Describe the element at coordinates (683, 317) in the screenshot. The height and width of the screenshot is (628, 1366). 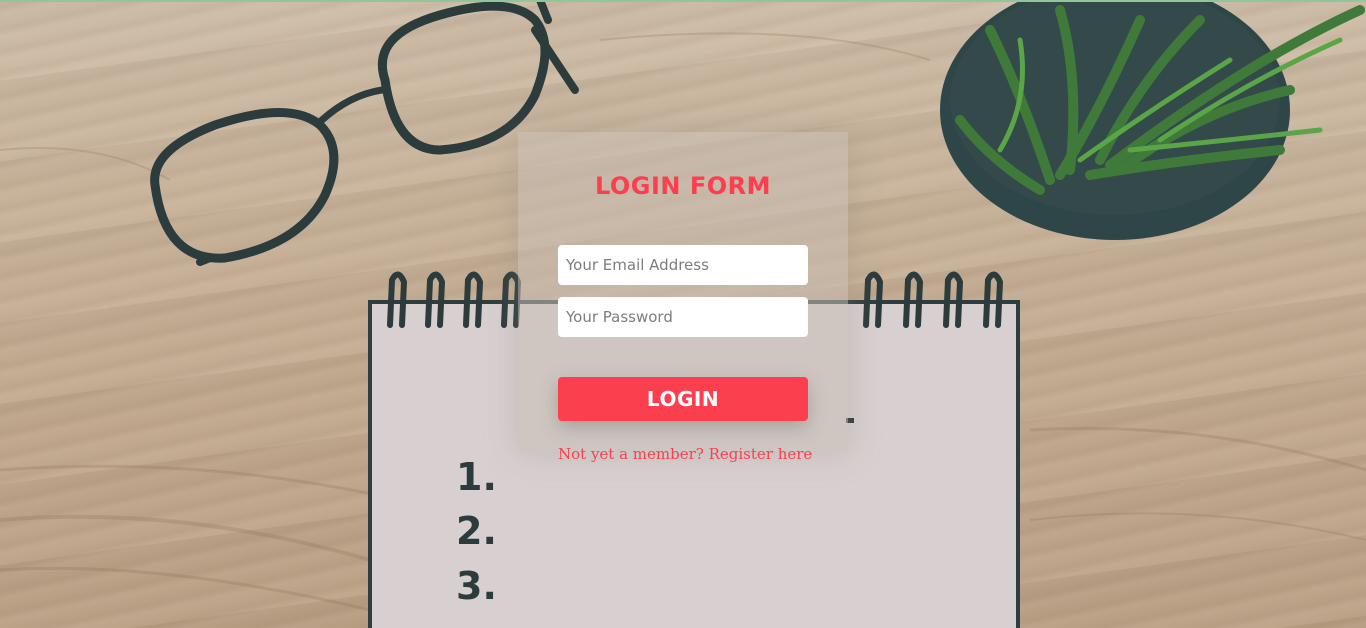
I see `password-input` at that location.